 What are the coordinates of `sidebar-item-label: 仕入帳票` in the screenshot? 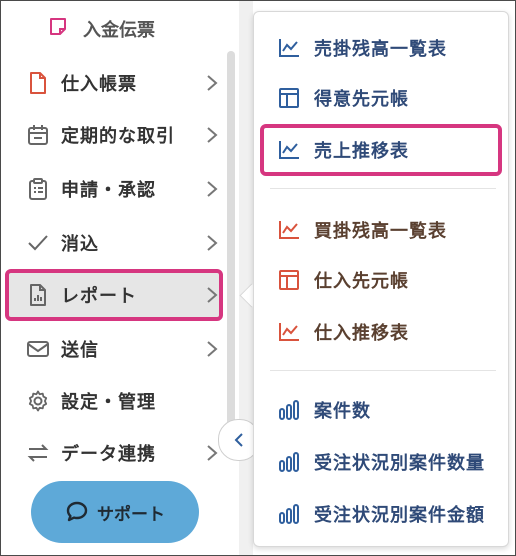 It's located at (99, 84).